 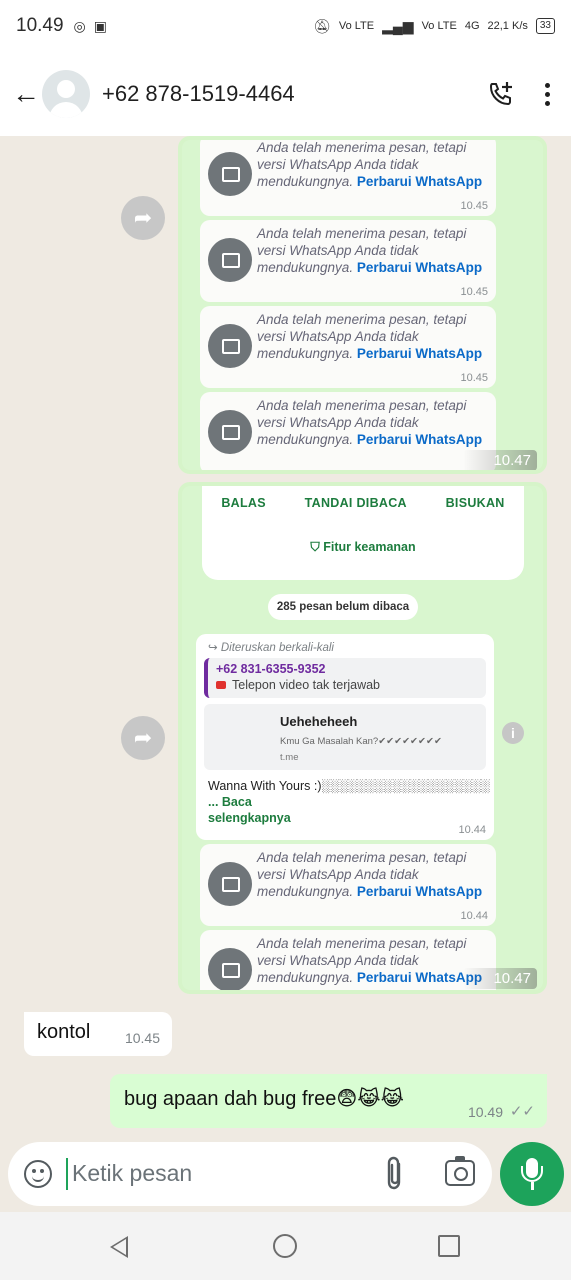 I want to click on nav-home-icon, so click(x=285, y=1246).